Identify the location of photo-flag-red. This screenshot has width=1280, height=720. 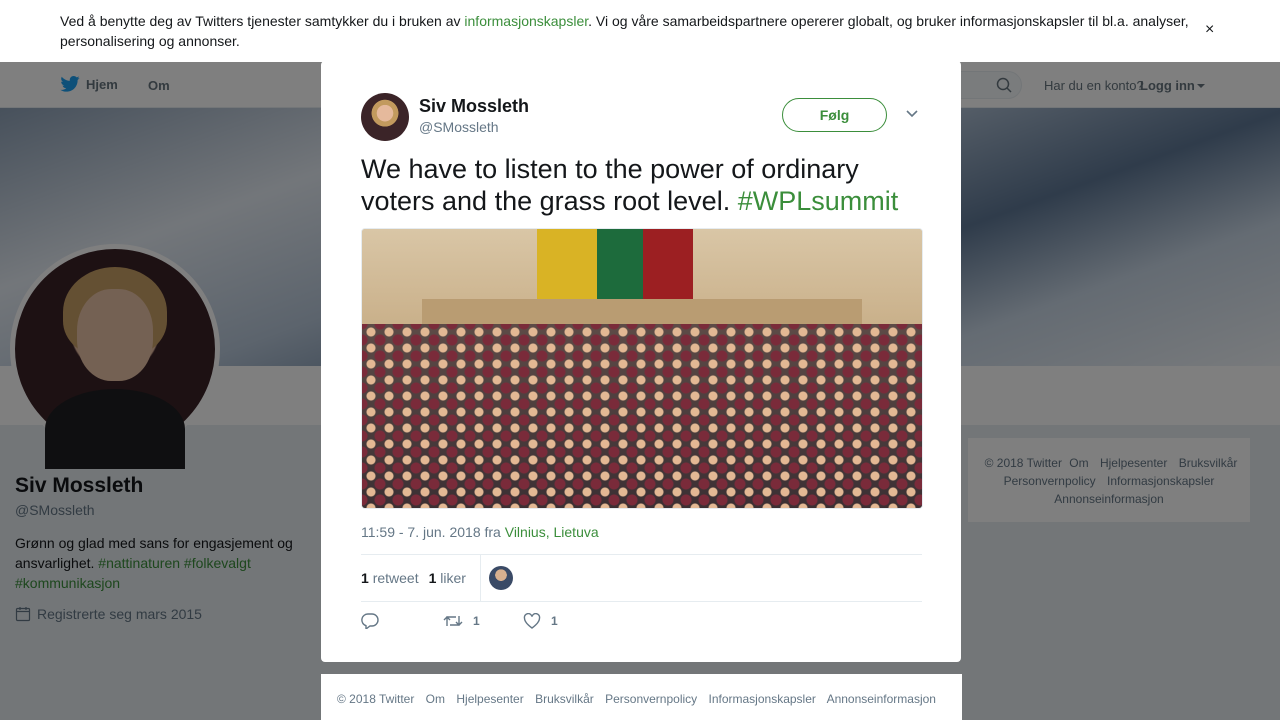
(668, 265).